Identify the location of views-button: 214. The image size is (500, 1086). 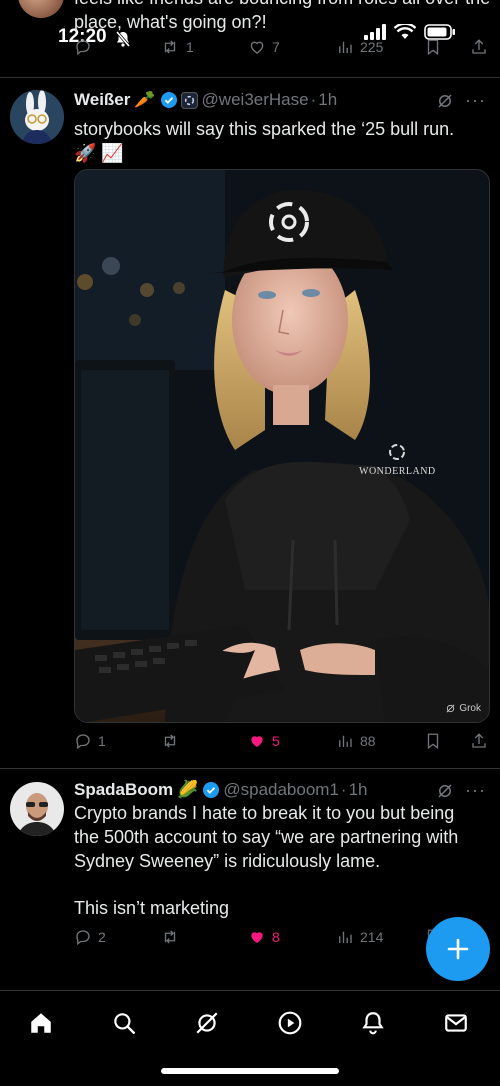
(359, 937).